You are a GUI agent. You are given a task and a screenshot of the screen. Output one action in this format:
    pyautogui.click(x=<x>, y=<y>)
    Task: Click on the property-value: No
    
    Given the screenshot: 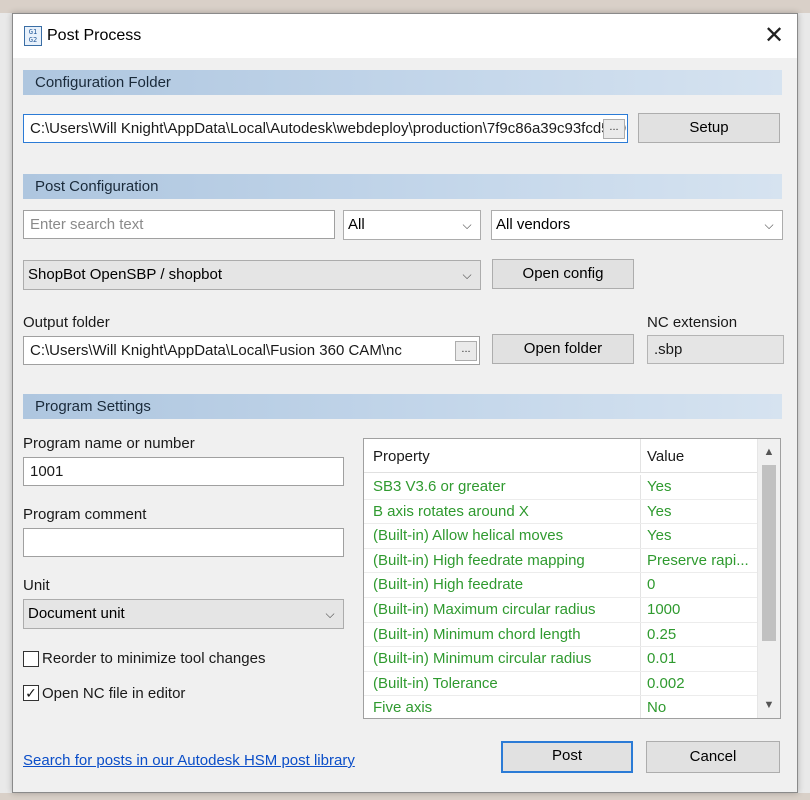 What is the action you would take?
    pyautogui.click(x=657, y=708)
    